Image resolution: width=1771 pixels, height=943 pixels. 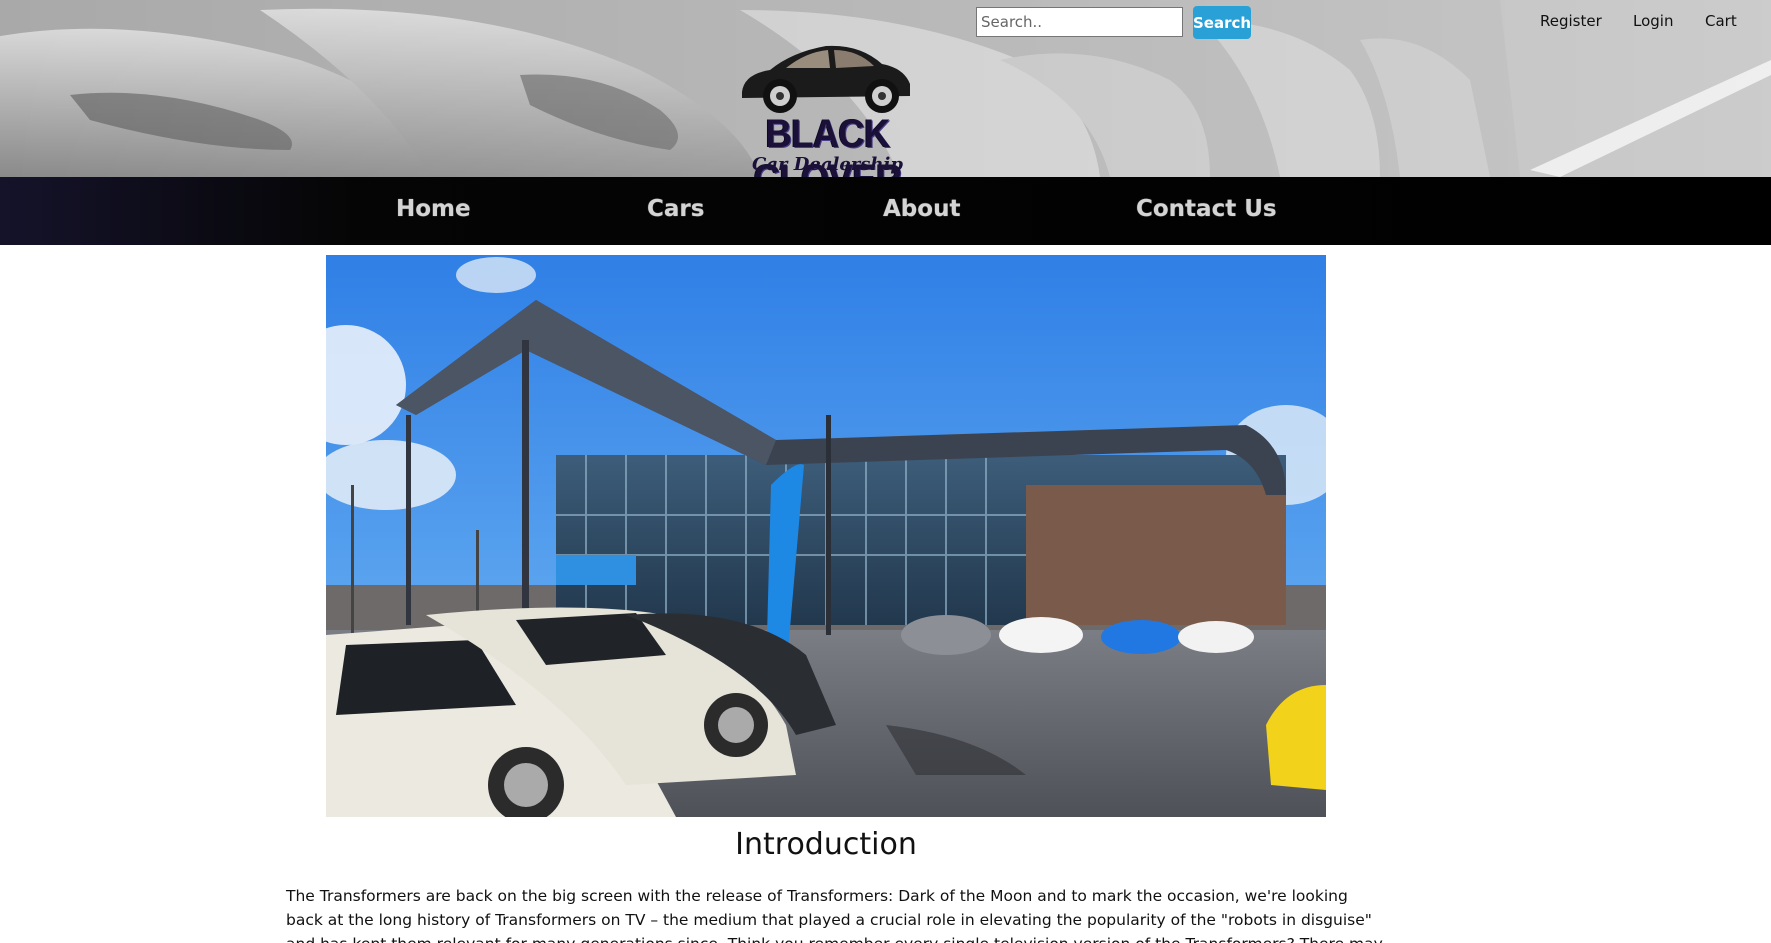 What do you see at coordinates (826, 79) in the screenshot?
I see `car-icon` at bounding box center [826, 79].